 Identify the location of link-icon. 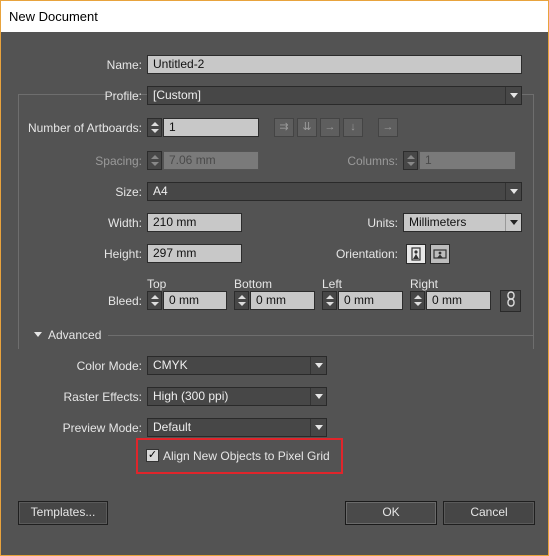
(510, 301).